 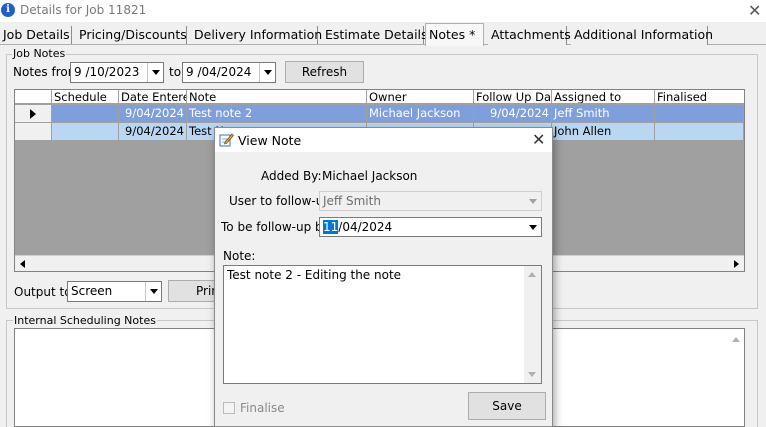 I want to click on save-button: Save, so click(x=507, y=406).